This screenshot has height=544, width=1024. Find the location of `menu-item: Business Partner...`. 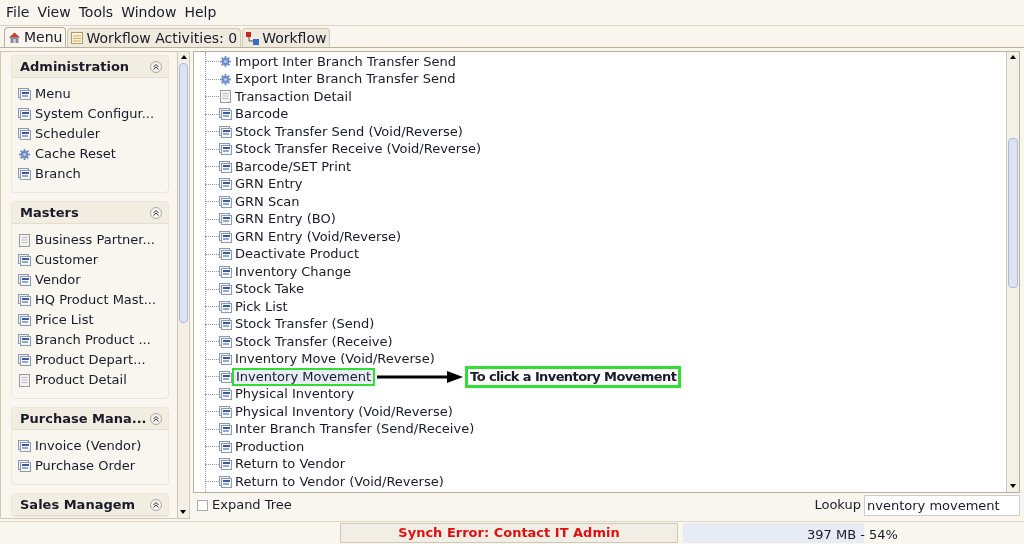

menu-item: Business Partner... is located at coordinates (93, 240).